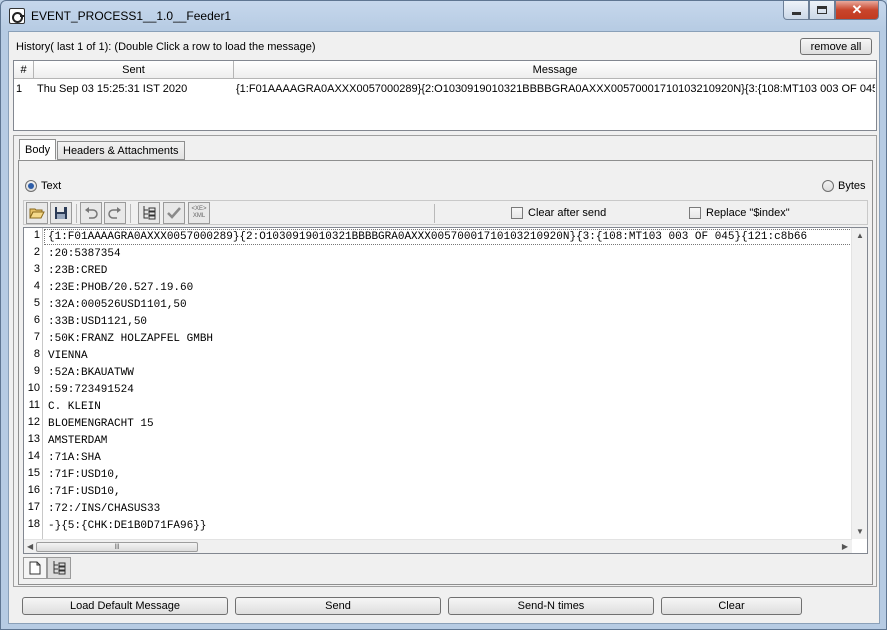  What do you see at coordinates (34, 405) in the screenshot?
I see `line-number: 11` at bounding box center [34, 405].